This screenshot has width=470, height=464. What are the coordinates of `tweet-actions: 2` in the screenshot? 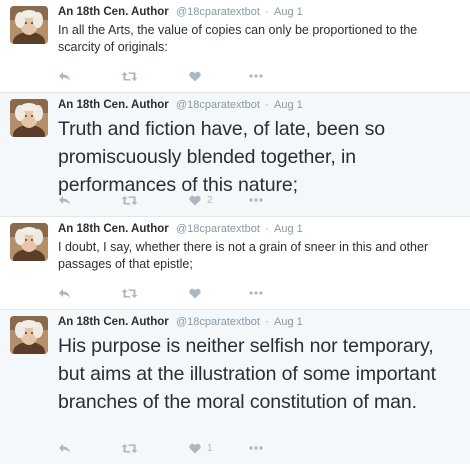 It's located at (168, 200).